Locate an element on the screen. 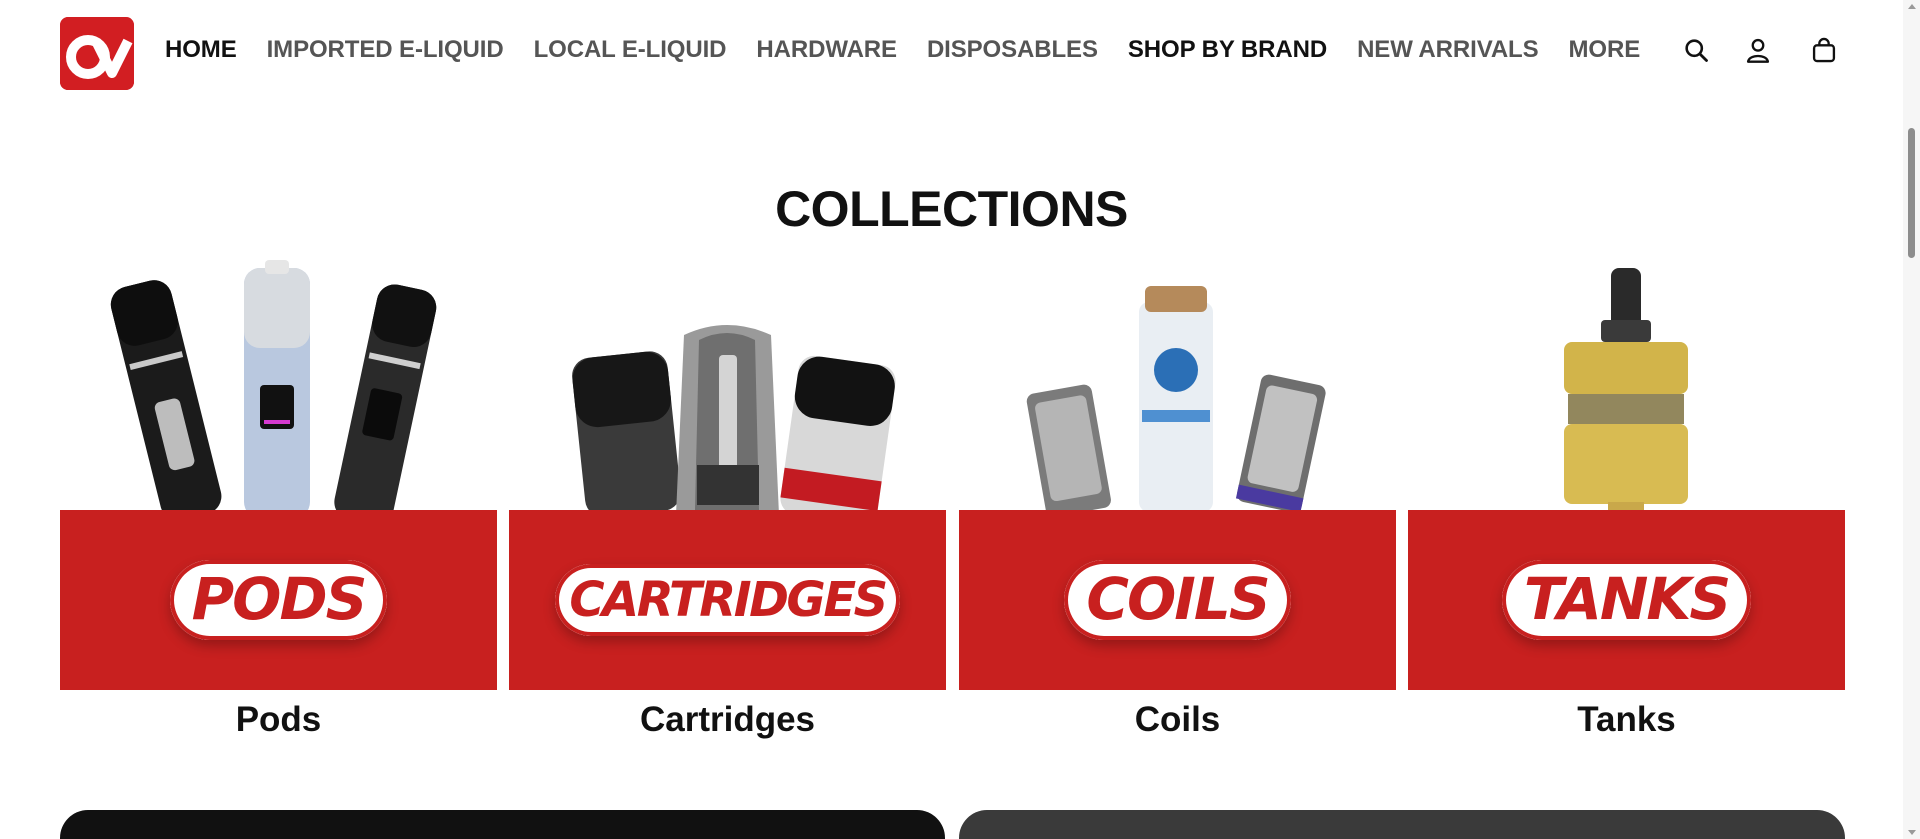 This screenshot has height=839, width=1920. pods-image is located at coordinates (273, 385).